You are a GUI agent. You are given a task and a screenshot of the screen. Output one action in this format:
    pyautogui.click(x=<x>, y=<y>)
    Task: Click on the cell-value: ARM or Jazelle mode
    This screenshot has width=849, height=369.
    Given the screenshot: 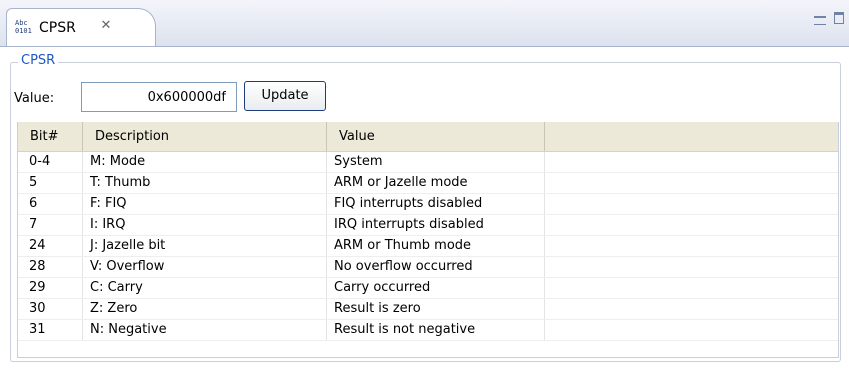 What is the action you would take?
    pyautogui.click(x=436, y=183)
    